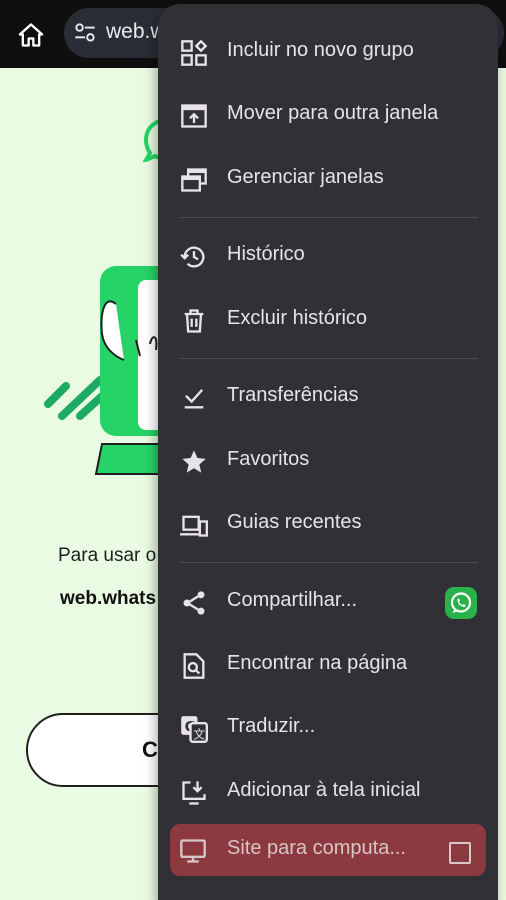  What do you see at coordinates (193, 851) in the screenshot?
I see `desktop-icon` at bounding box center [193, 851].